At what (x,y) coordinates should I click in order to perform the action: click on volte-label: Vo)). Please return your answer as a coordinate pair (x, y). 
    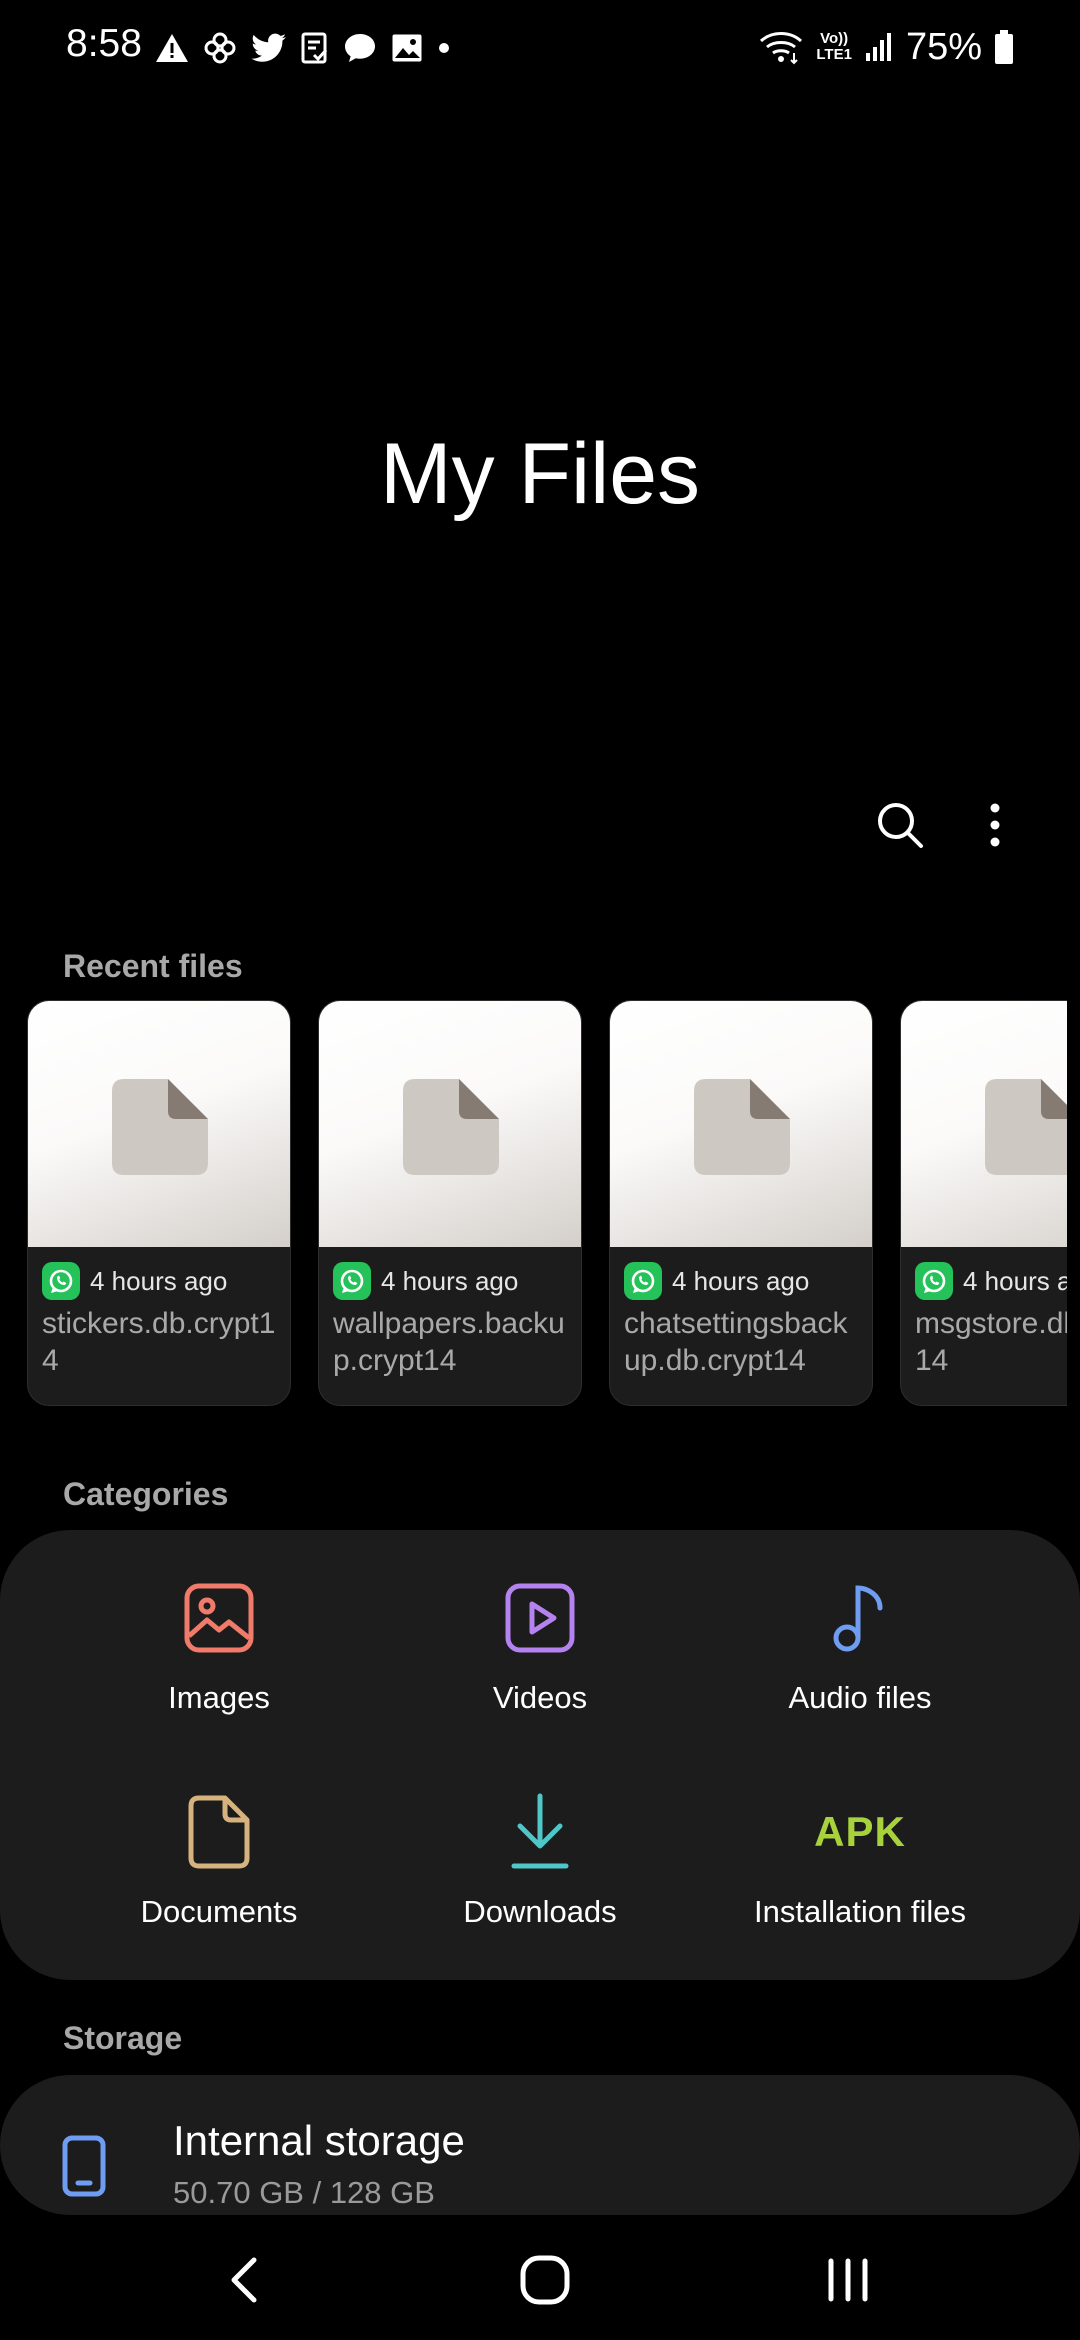
    Looking at the image, I should click on (834, 38).